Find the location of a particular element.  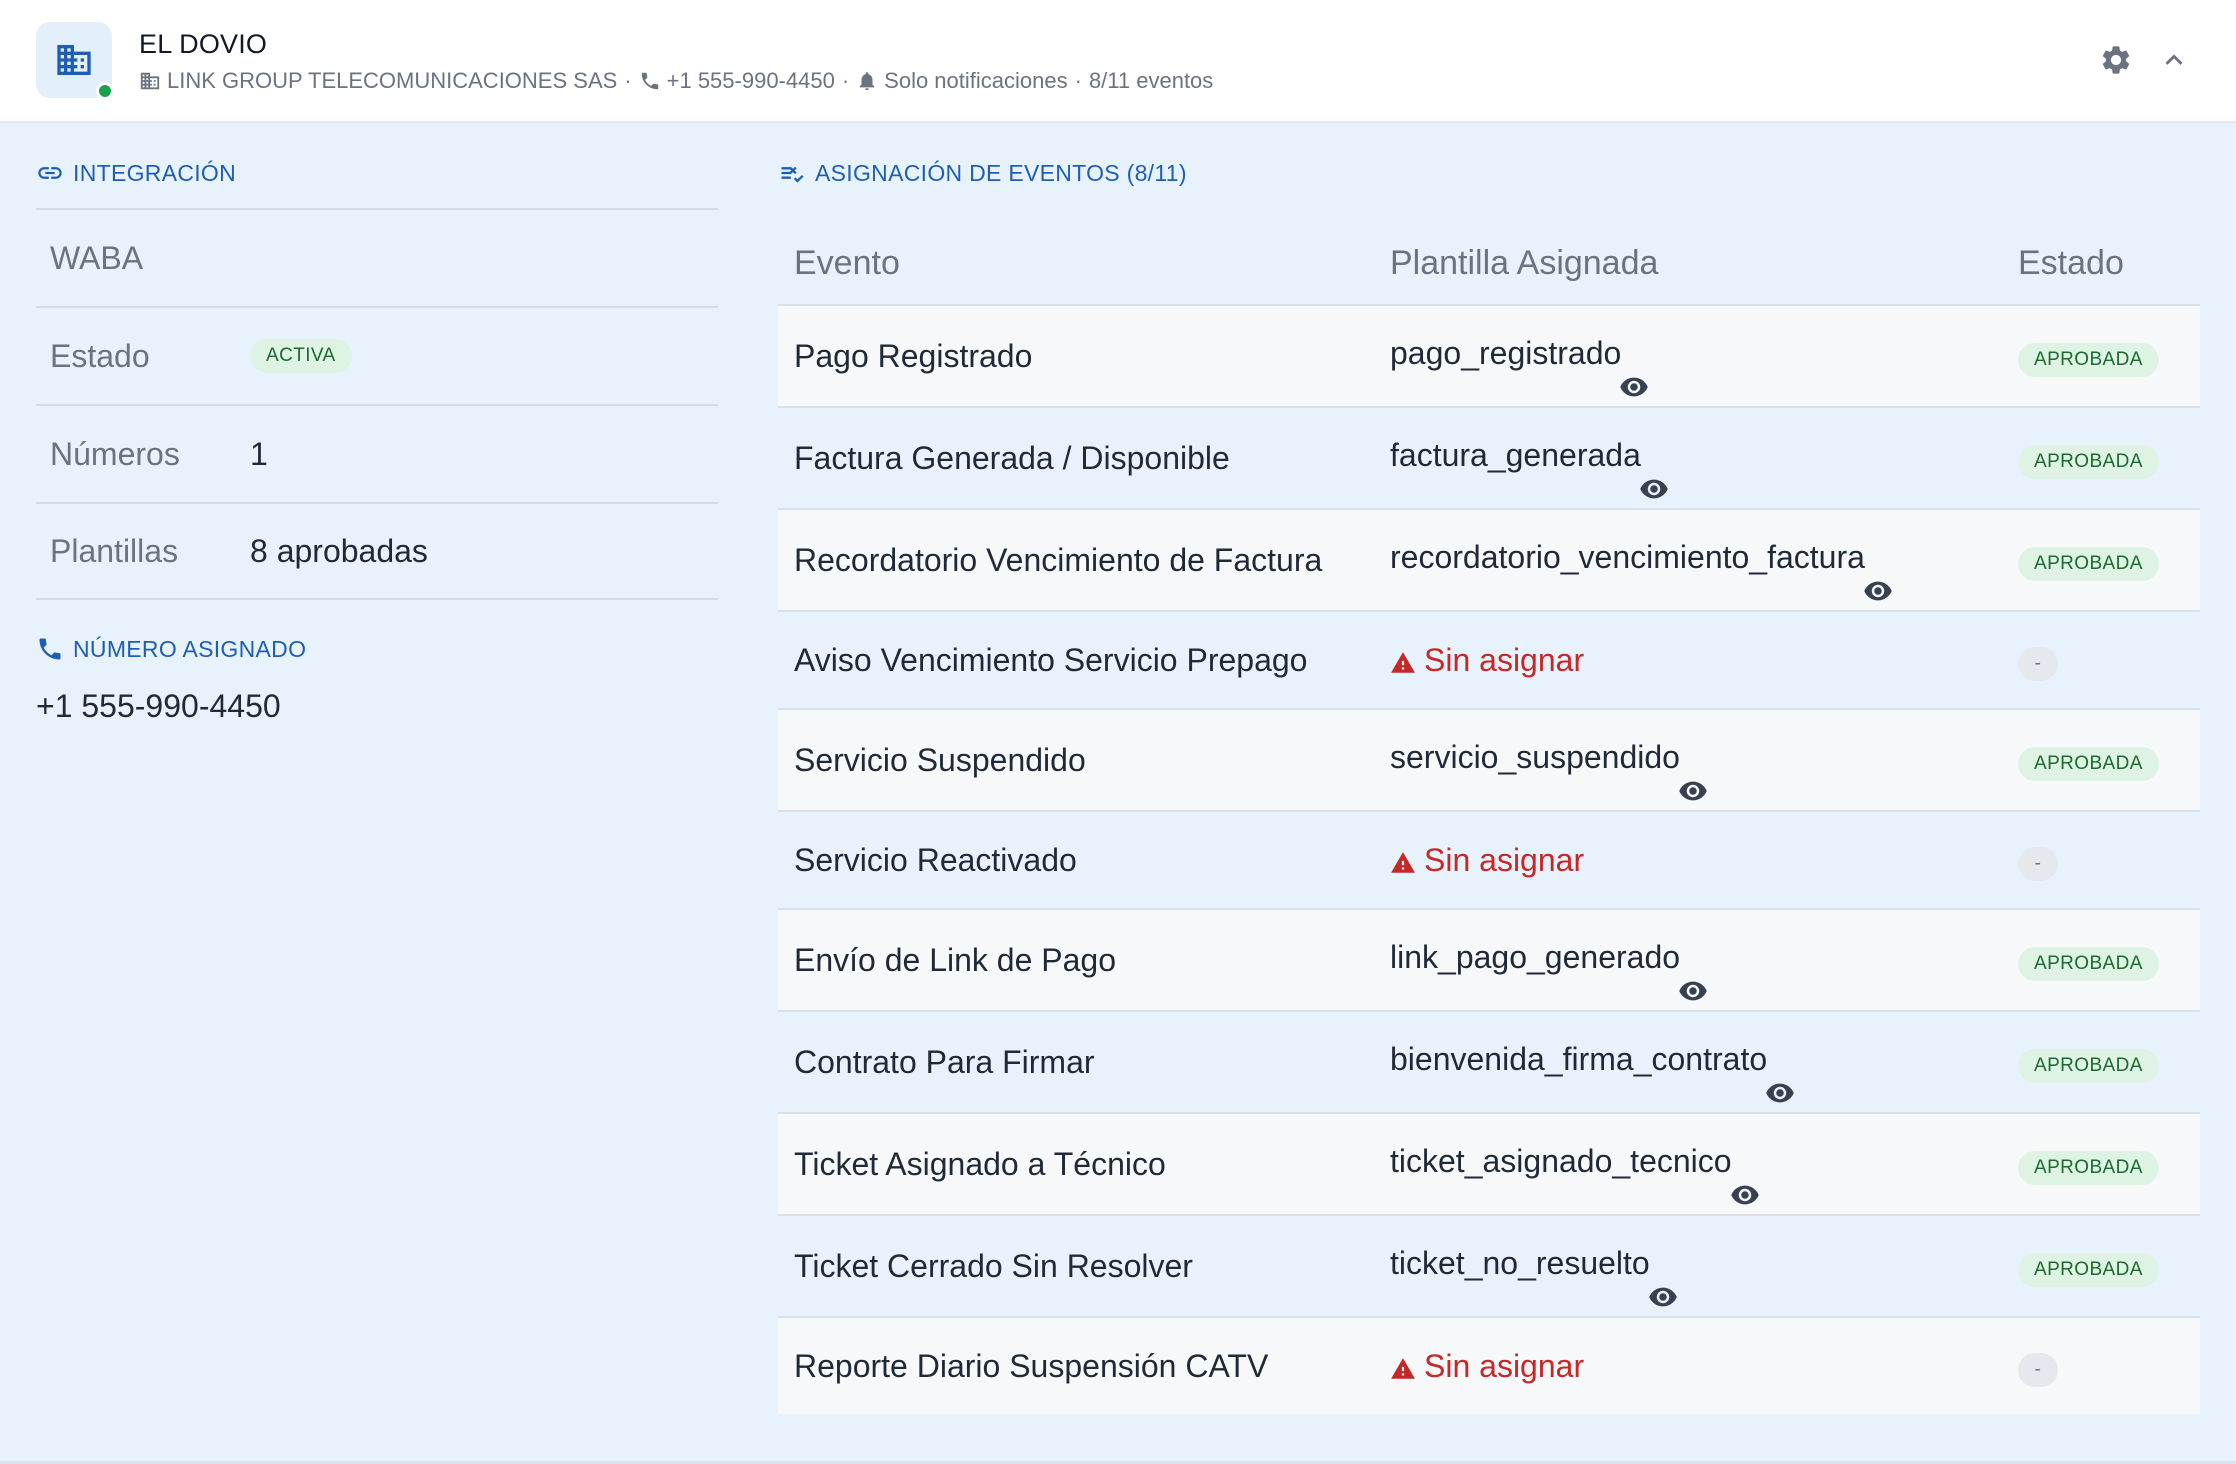

integration-title-text: INTEGRACIÓN is located at coordinates (155, 172).